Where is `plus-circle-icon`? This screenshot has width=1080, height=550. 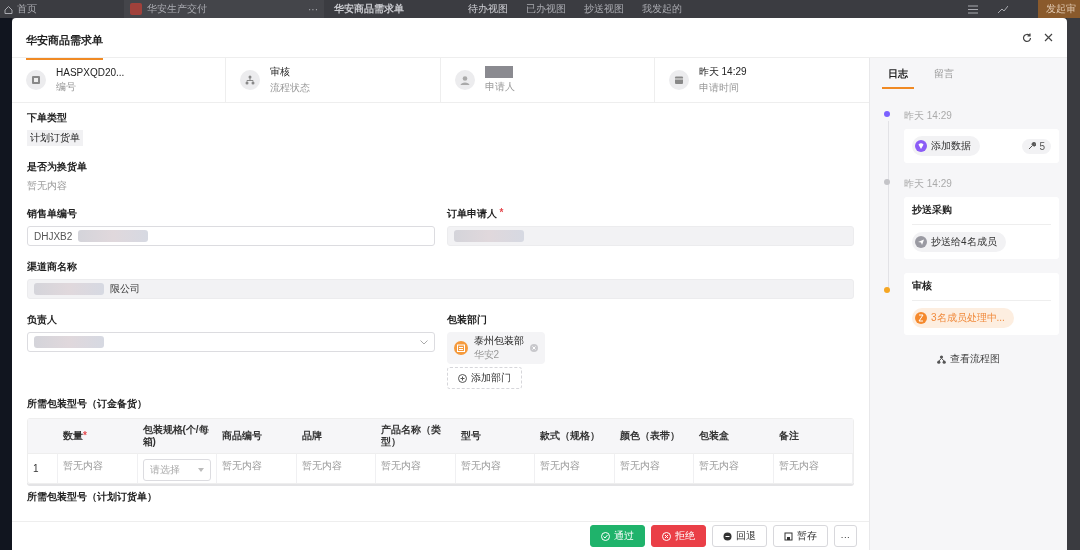
plus-circle-icon is located at coordinates (462, 378).